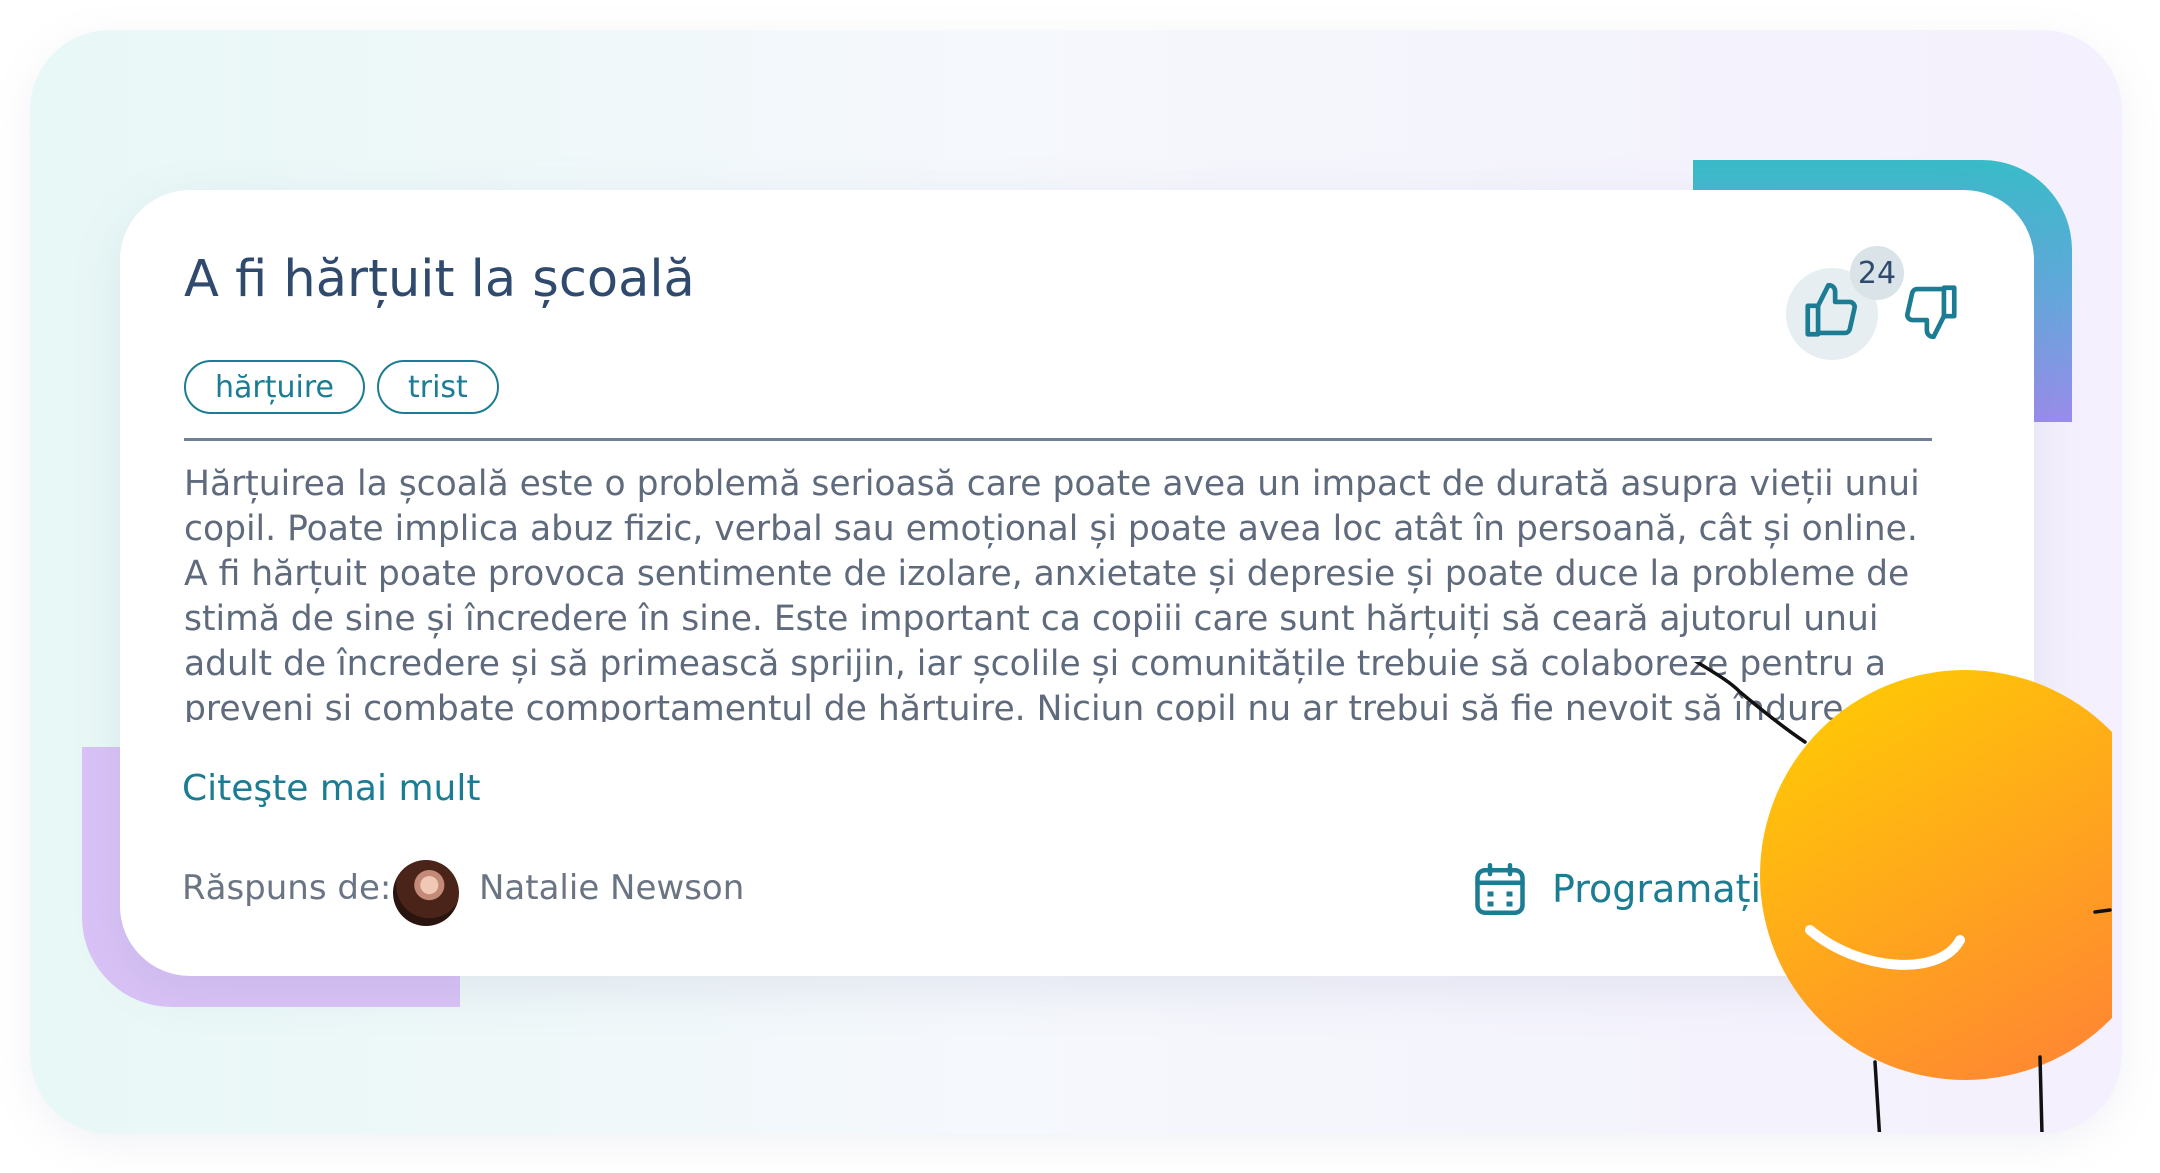  Describe the element at coordinates (1877, 273) in the screenshot. I see `like-count-badge: 24` at that location.